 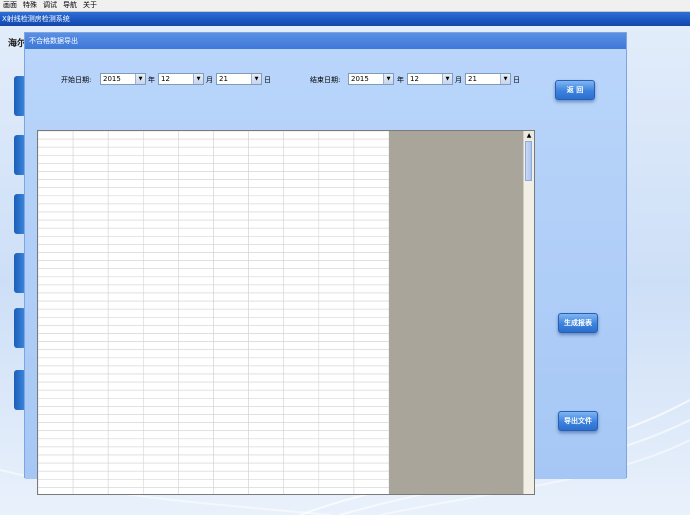 What do you see at coordinates (528, 312) in the screenshot?
I see `vertical-scrollbar: ▲` at bounding box center [528, 312].